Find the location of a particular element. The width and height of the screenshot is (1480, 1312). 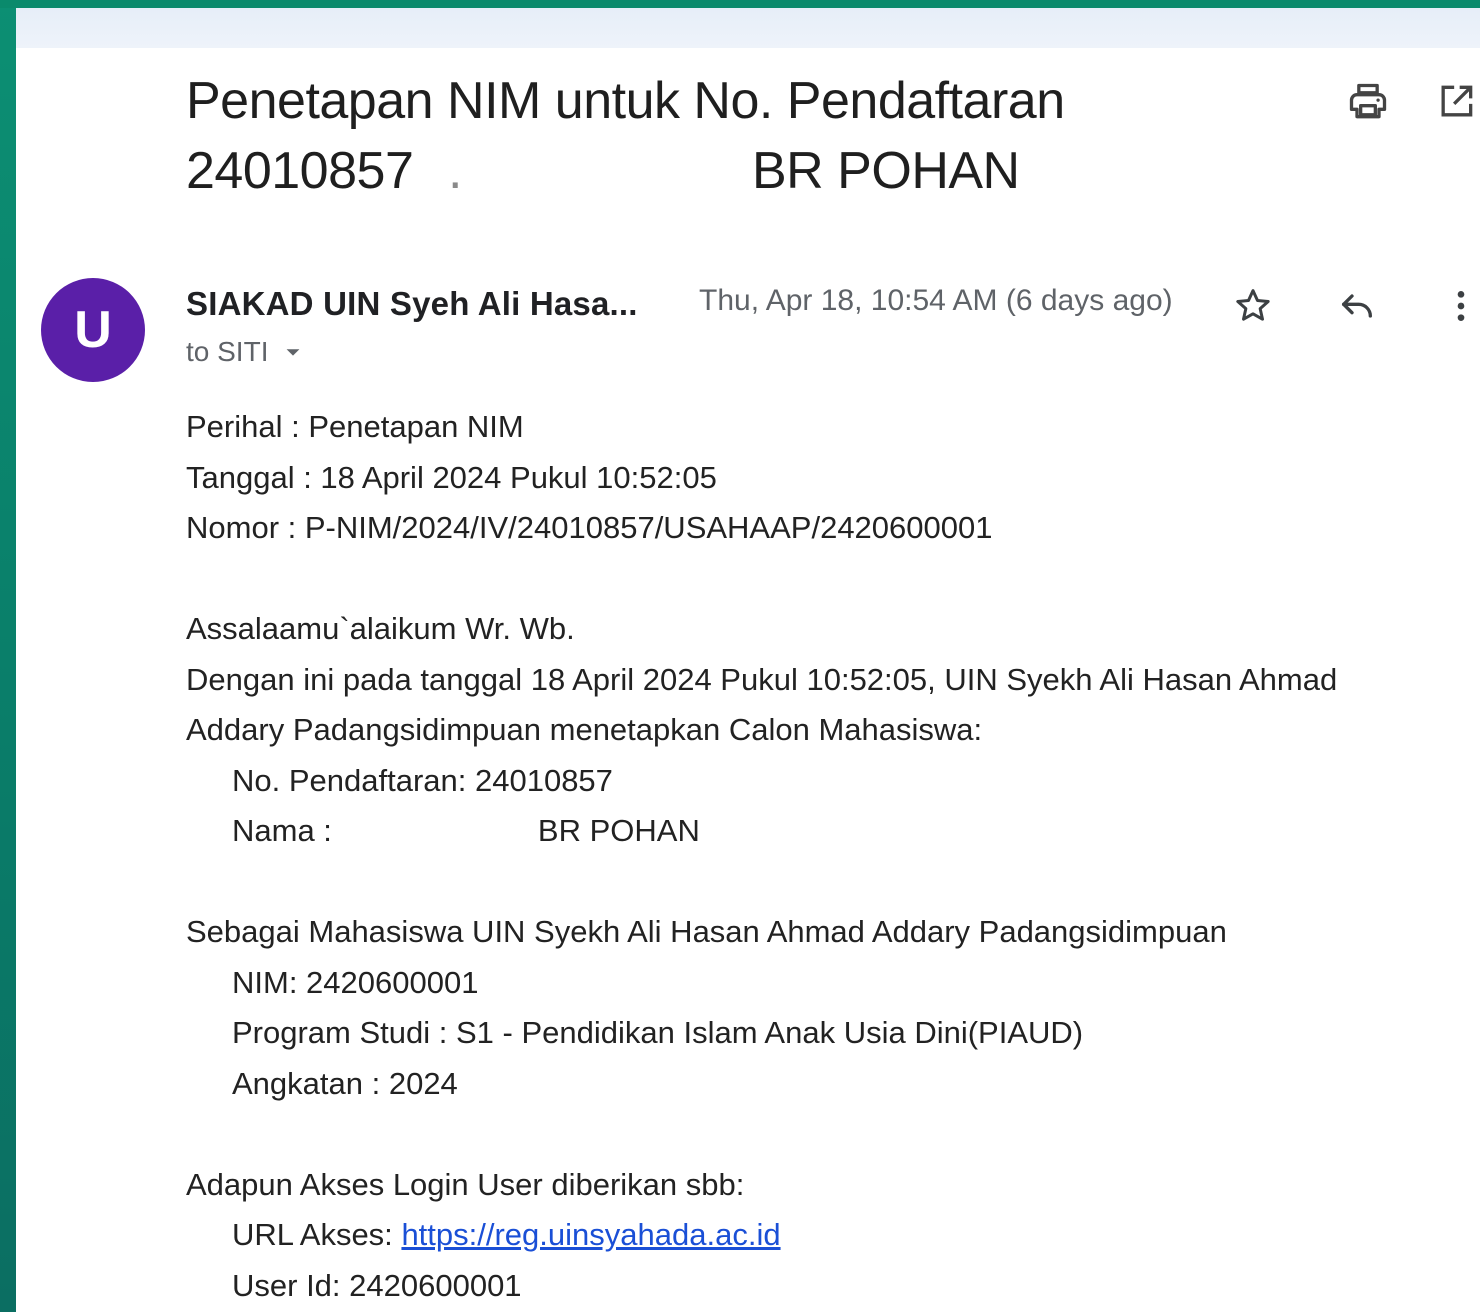

open-in-new-window-icon is located at coordinates (1456, 102).